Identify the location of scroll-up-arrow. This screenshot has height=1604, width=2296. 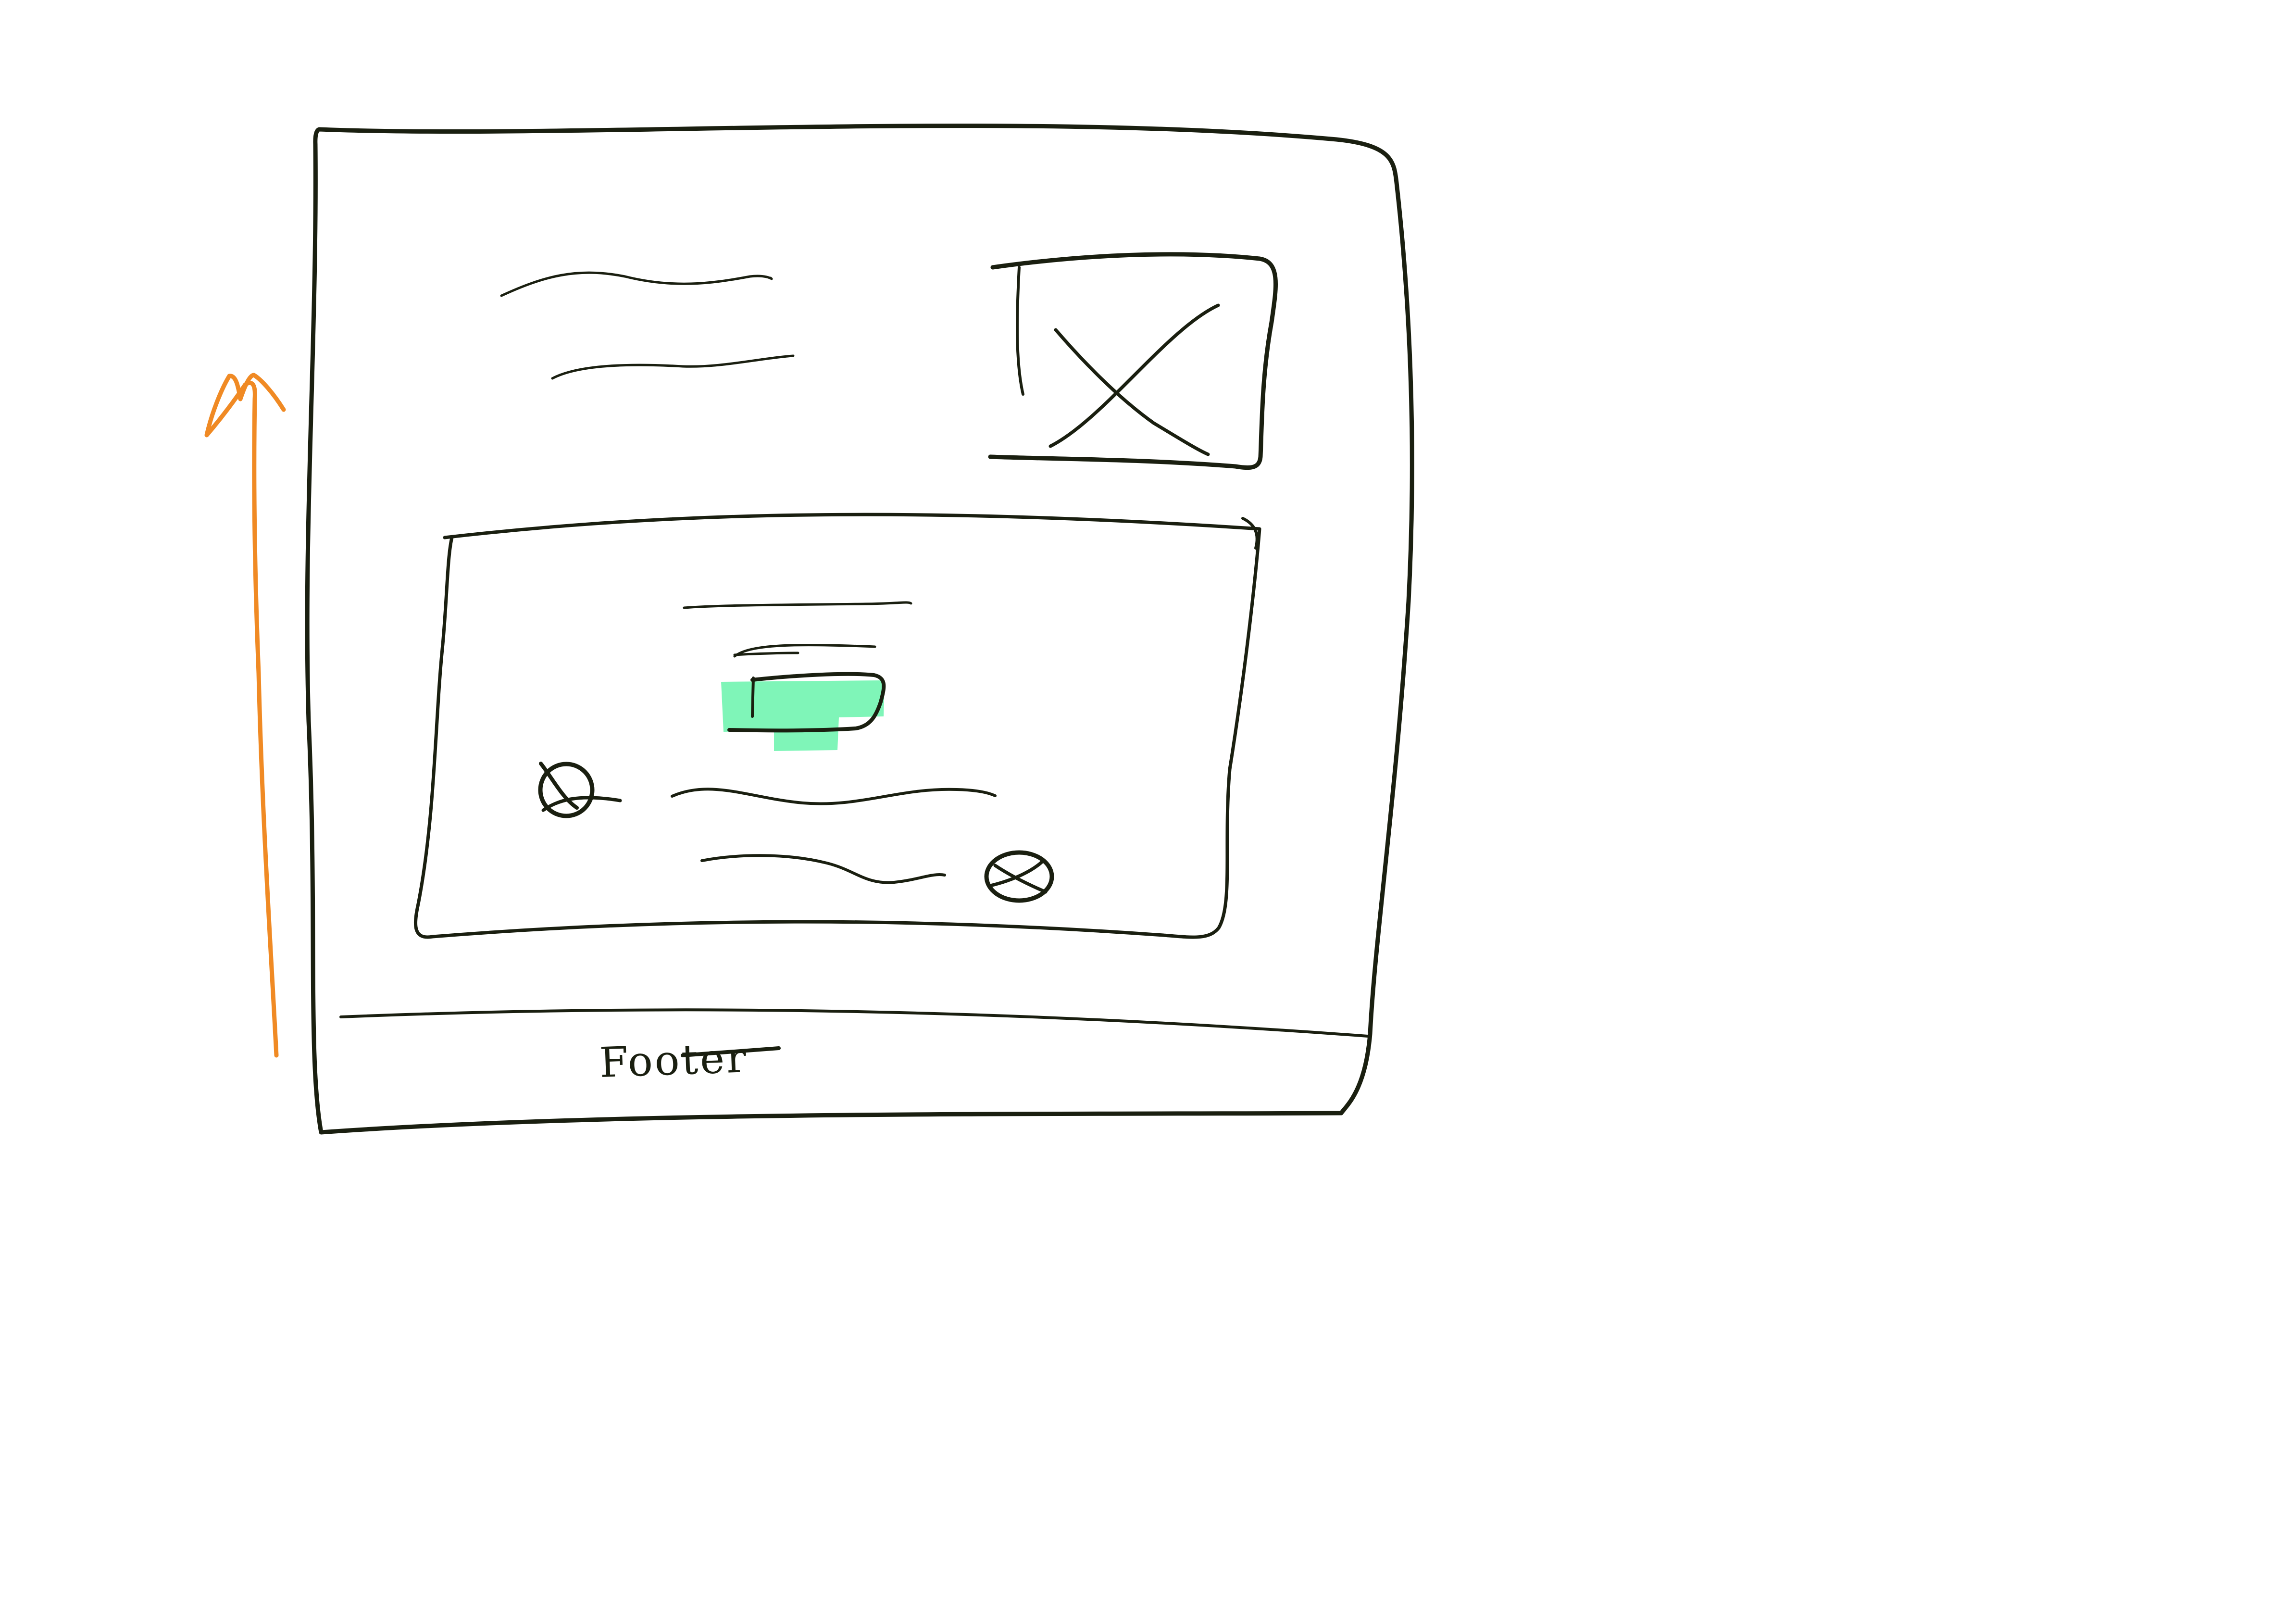
(245, 715).